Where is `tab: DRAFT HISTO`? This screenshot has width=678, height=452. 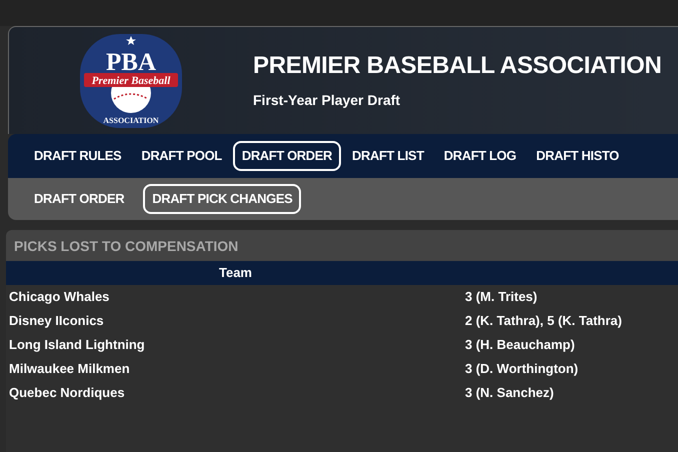
tab: DRAFT HISTO is located at coordinates (577, 156).